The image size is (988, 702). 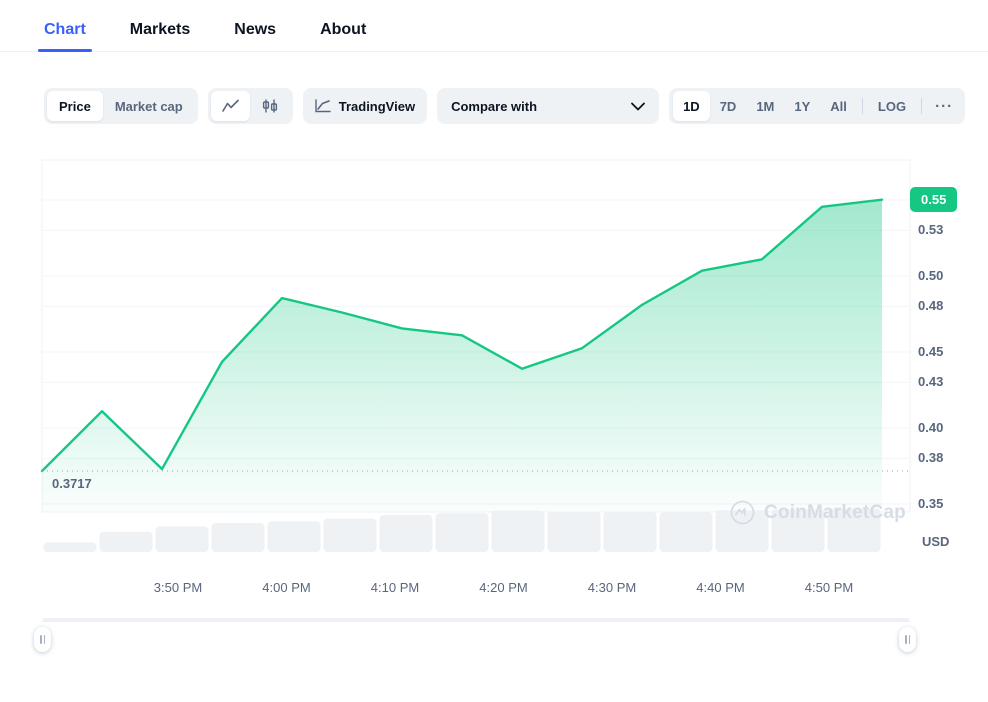 I want to click on candlestick-chart-type-button, so click(x=270, y=106).